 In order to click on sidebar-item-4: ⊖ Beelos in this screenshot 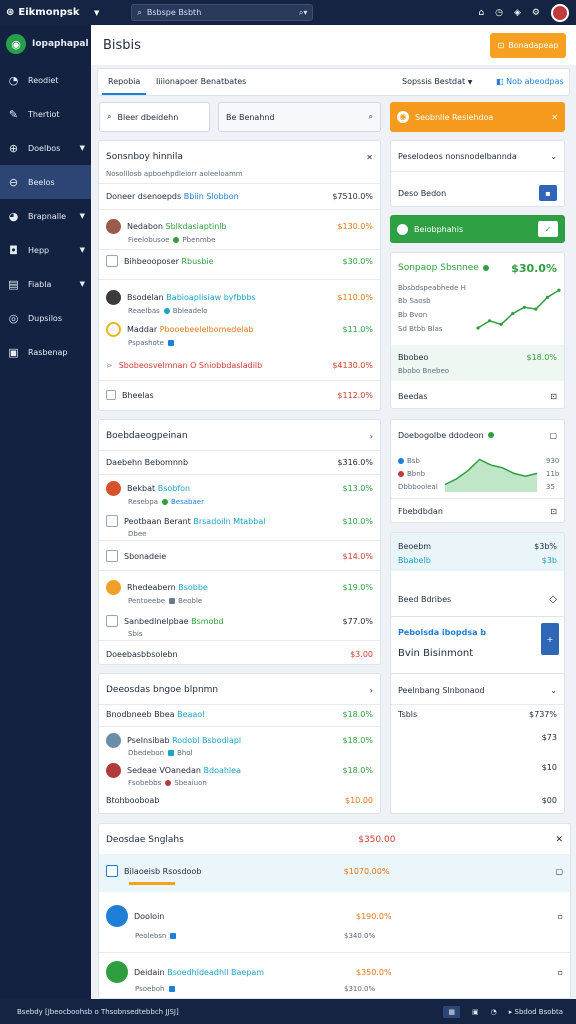, I will do `click(45, 182)`.